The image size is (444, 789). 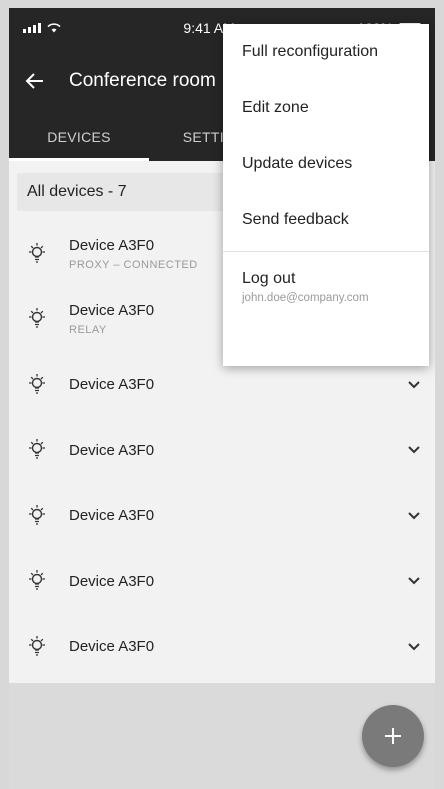 I want to click on filter-label: All devices - 7, so click(x=77, y=191).